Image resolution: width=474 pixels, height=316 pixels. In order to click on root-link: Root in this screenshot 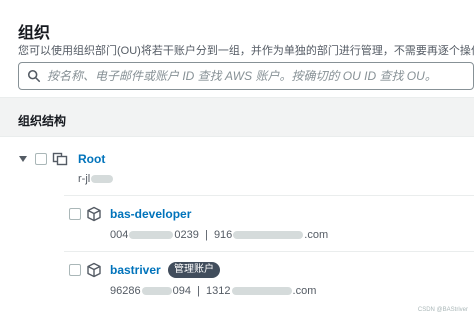, I will do `click(91, 159)`.